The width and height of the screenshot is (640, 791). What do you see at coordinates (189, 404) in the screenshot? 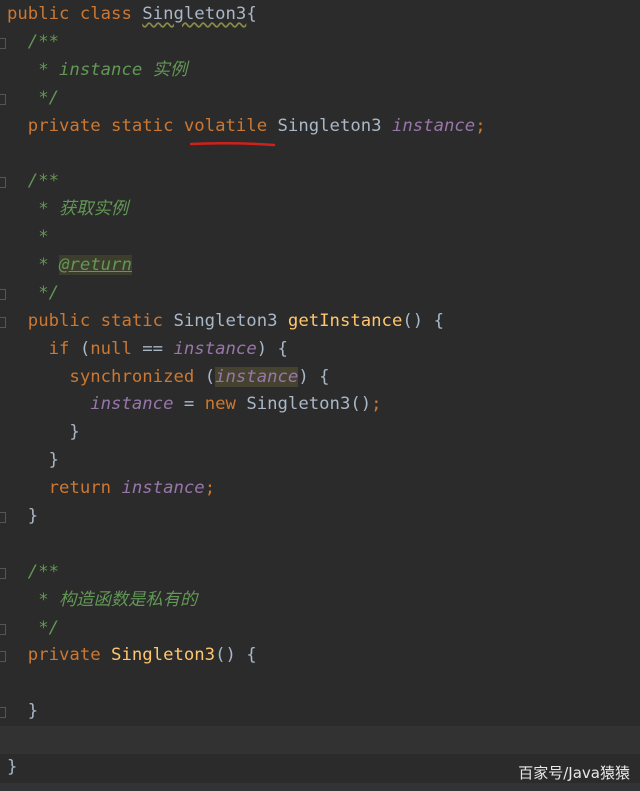
I see `code-token: =` at bounding box center [189, 404].